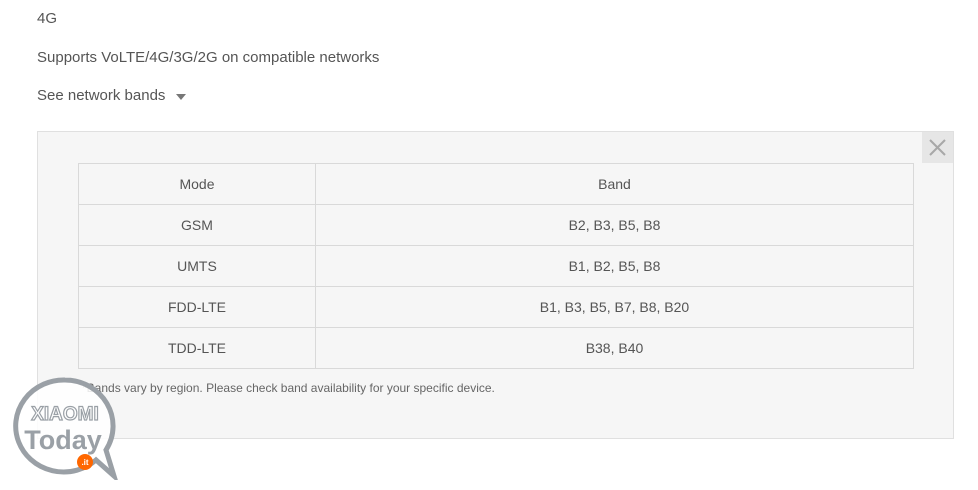 The height and width of the screenshot is (490, 978). What do you see at coordinates (47, 18) in the screenshot?
I see `network-title: 4G` at bounding box center [47, 18].